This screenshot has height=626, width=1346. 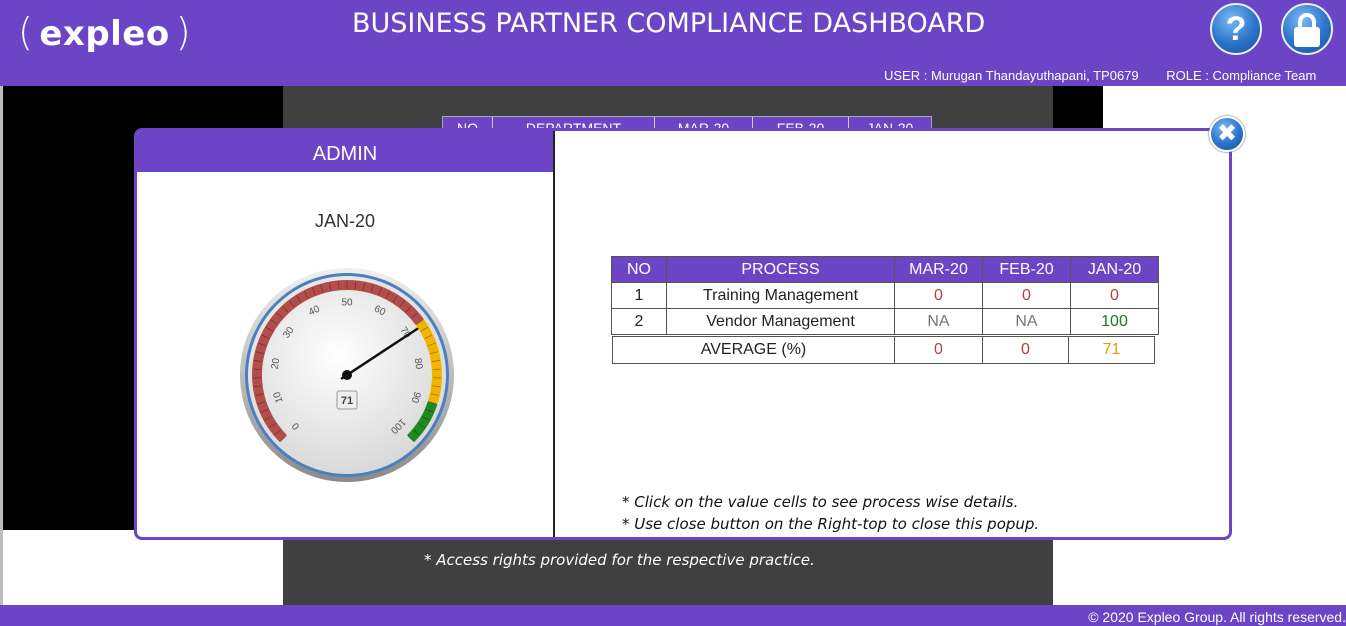 I want to click on value-cell-feb: NA, so click(x=1026, y=321).